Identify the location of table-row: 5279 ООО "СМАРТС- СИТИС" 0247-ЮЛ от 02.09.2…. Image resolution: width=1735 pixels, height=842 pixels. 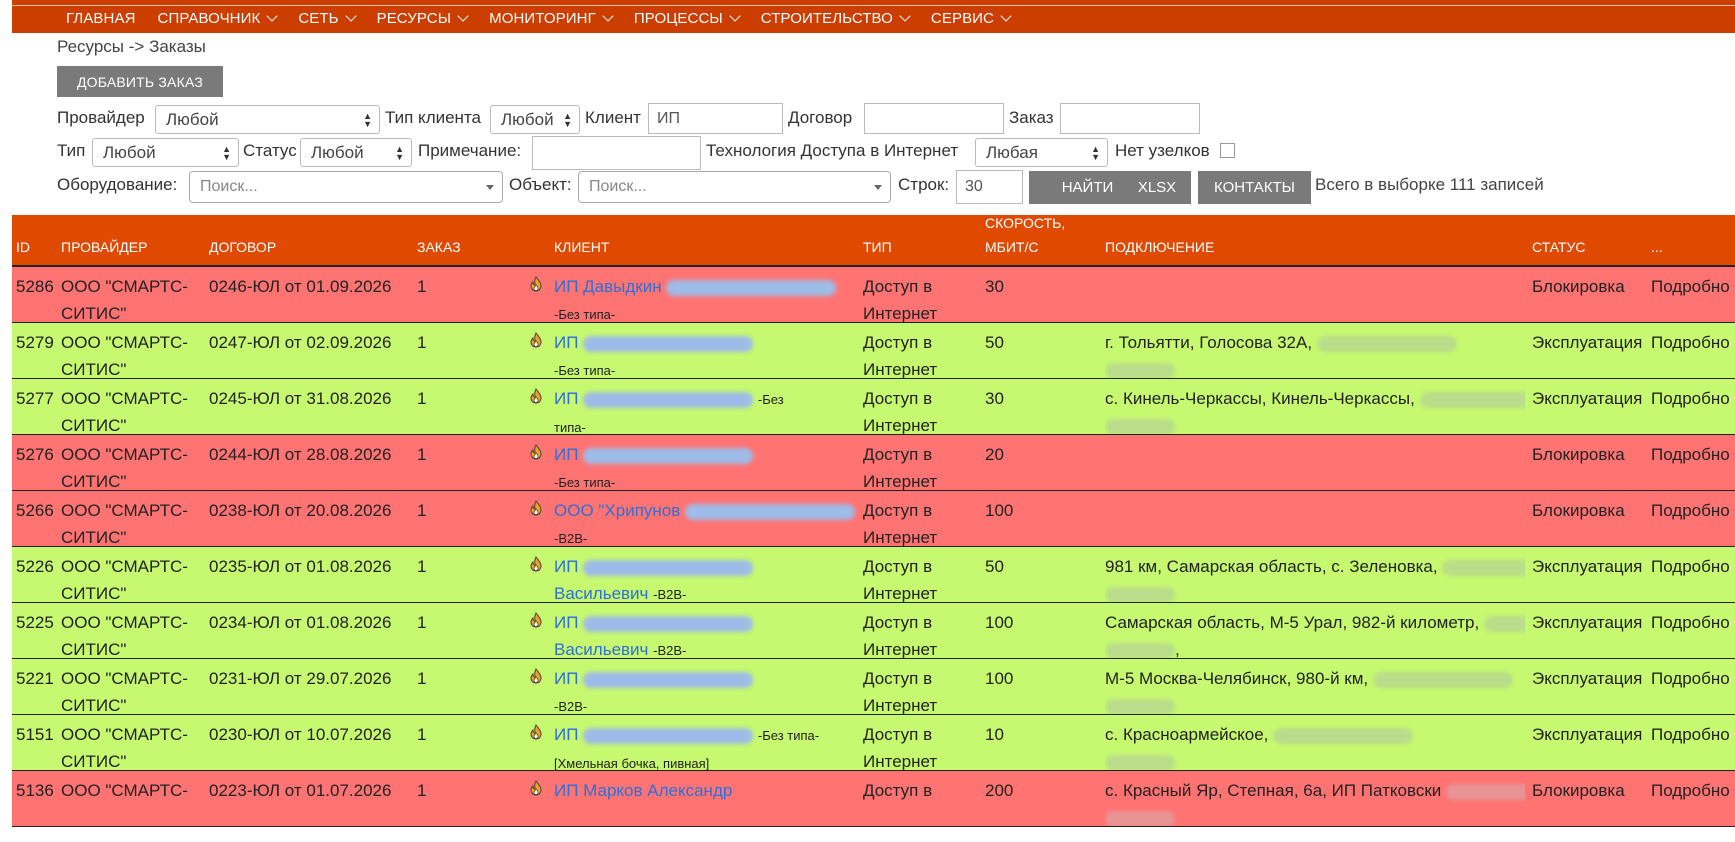
(873, 351).